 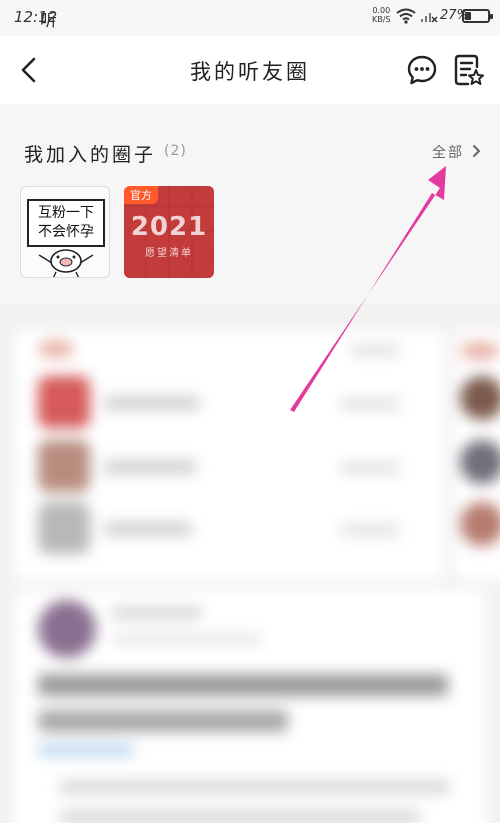 What do you see at coordinates (86, 750) in the screenshot?
I see `blurred-link` at bounding box center [86, 750].